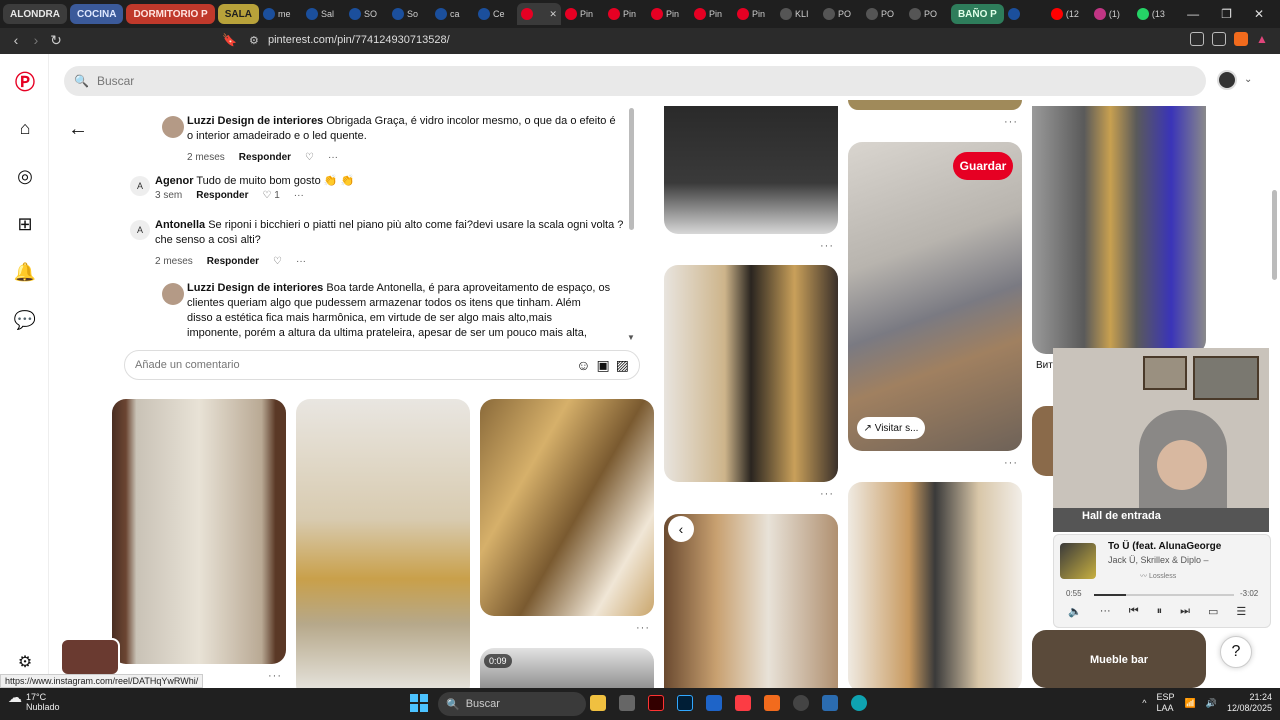 The height and width of the screenshot is (720, 1280). Describe the element at coordinates (1161, 520) in the screenshot. I see `pin-title: Hall de entrada` at that location.